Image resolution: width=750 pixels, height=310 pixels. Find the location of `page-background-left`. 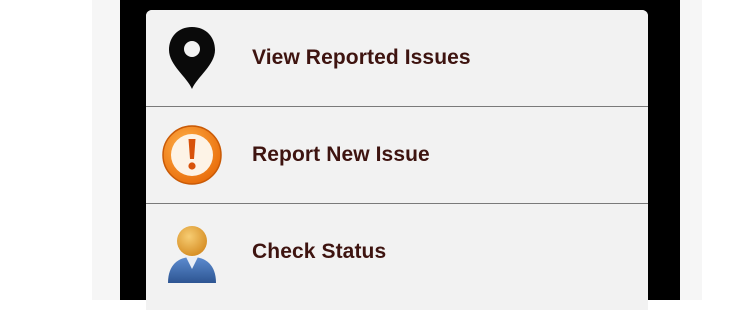

page-background-left is located at coordinates (46, 150).